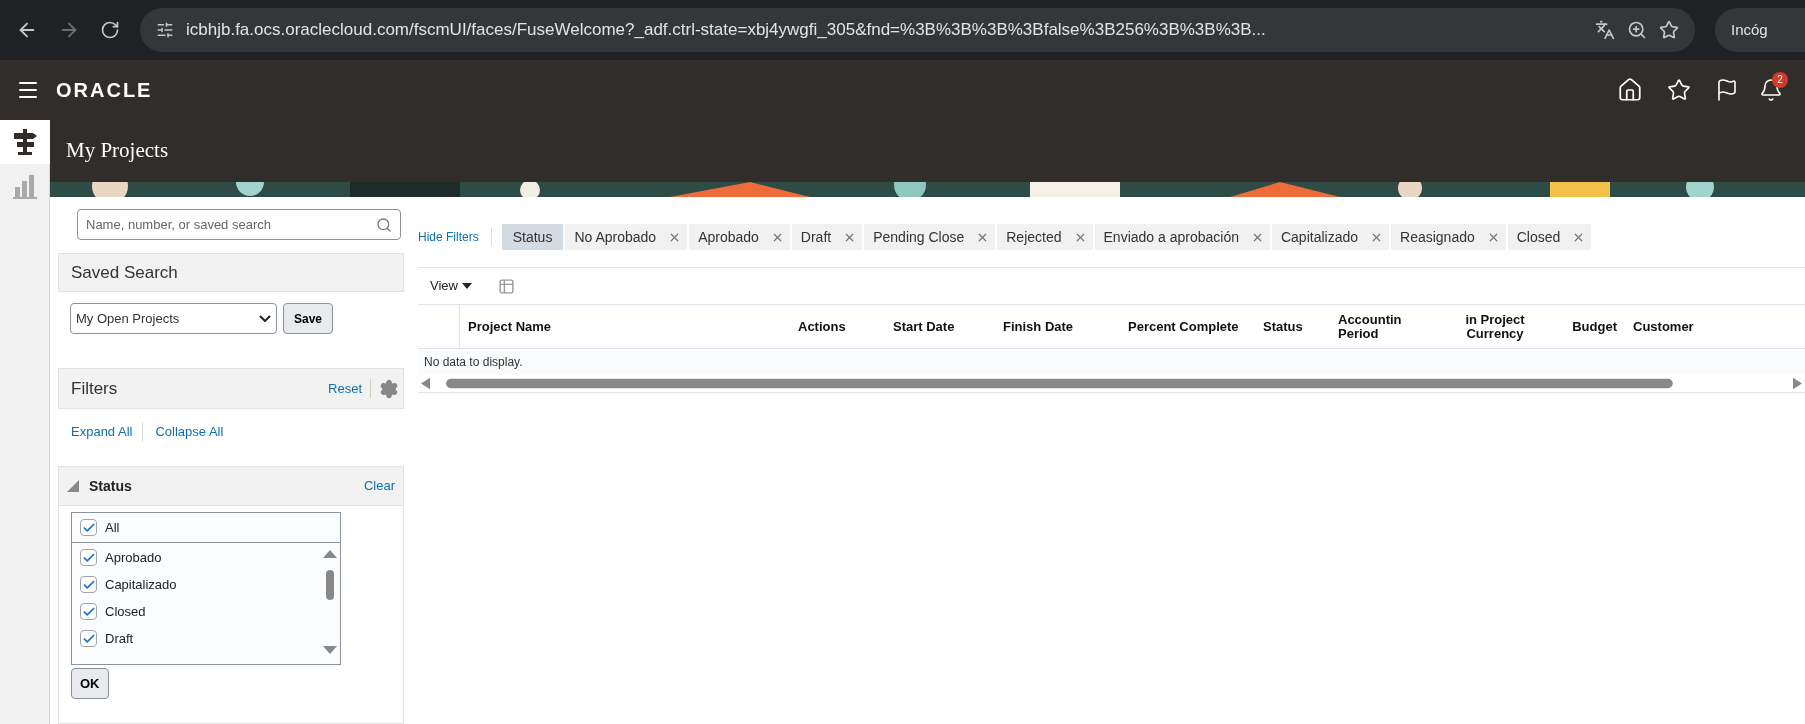  What do you see at coordinates (231, 486) in the screenshot?
I see `status-header: Status Clear` at bounding box center [231, 486].